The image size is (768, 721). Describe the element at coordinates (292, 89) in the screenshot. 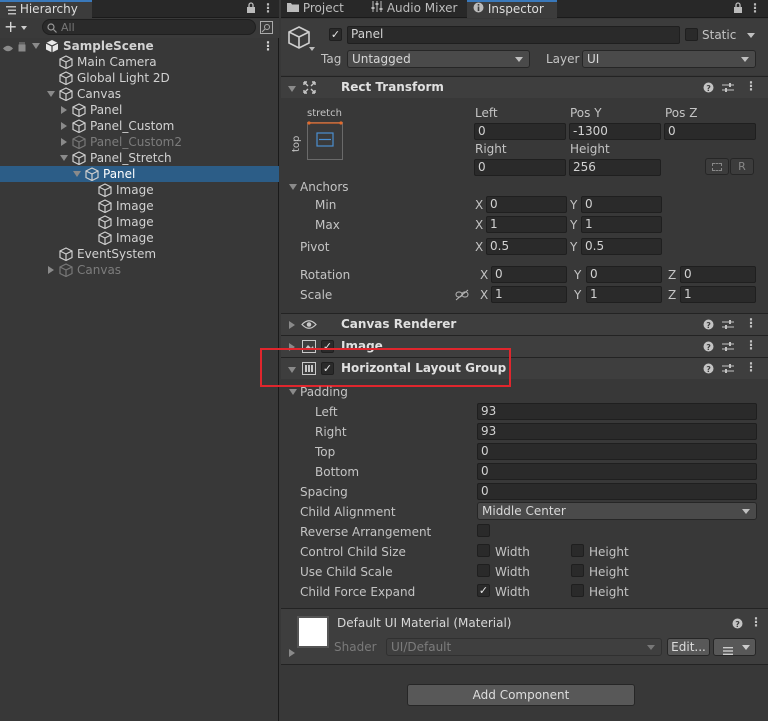

I see `rect-transform-collapse-icon` at that location.